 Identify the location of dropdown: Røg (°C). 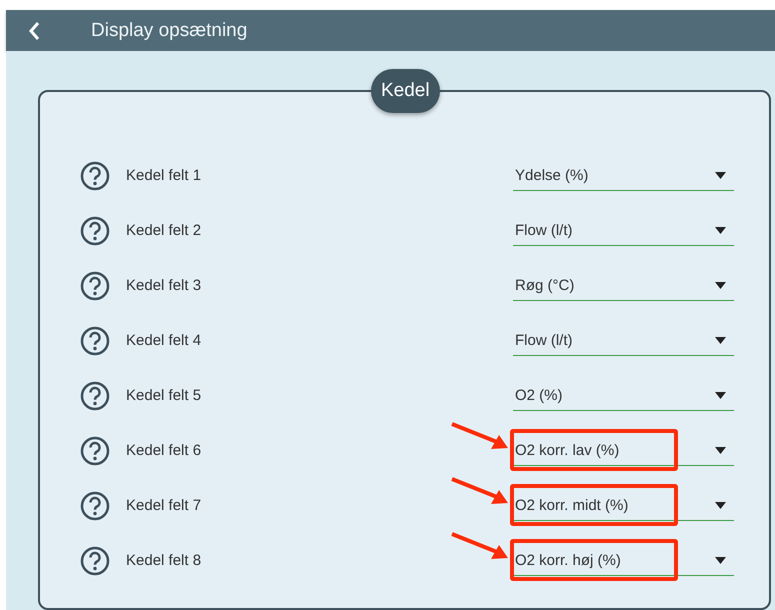
(623, 285).